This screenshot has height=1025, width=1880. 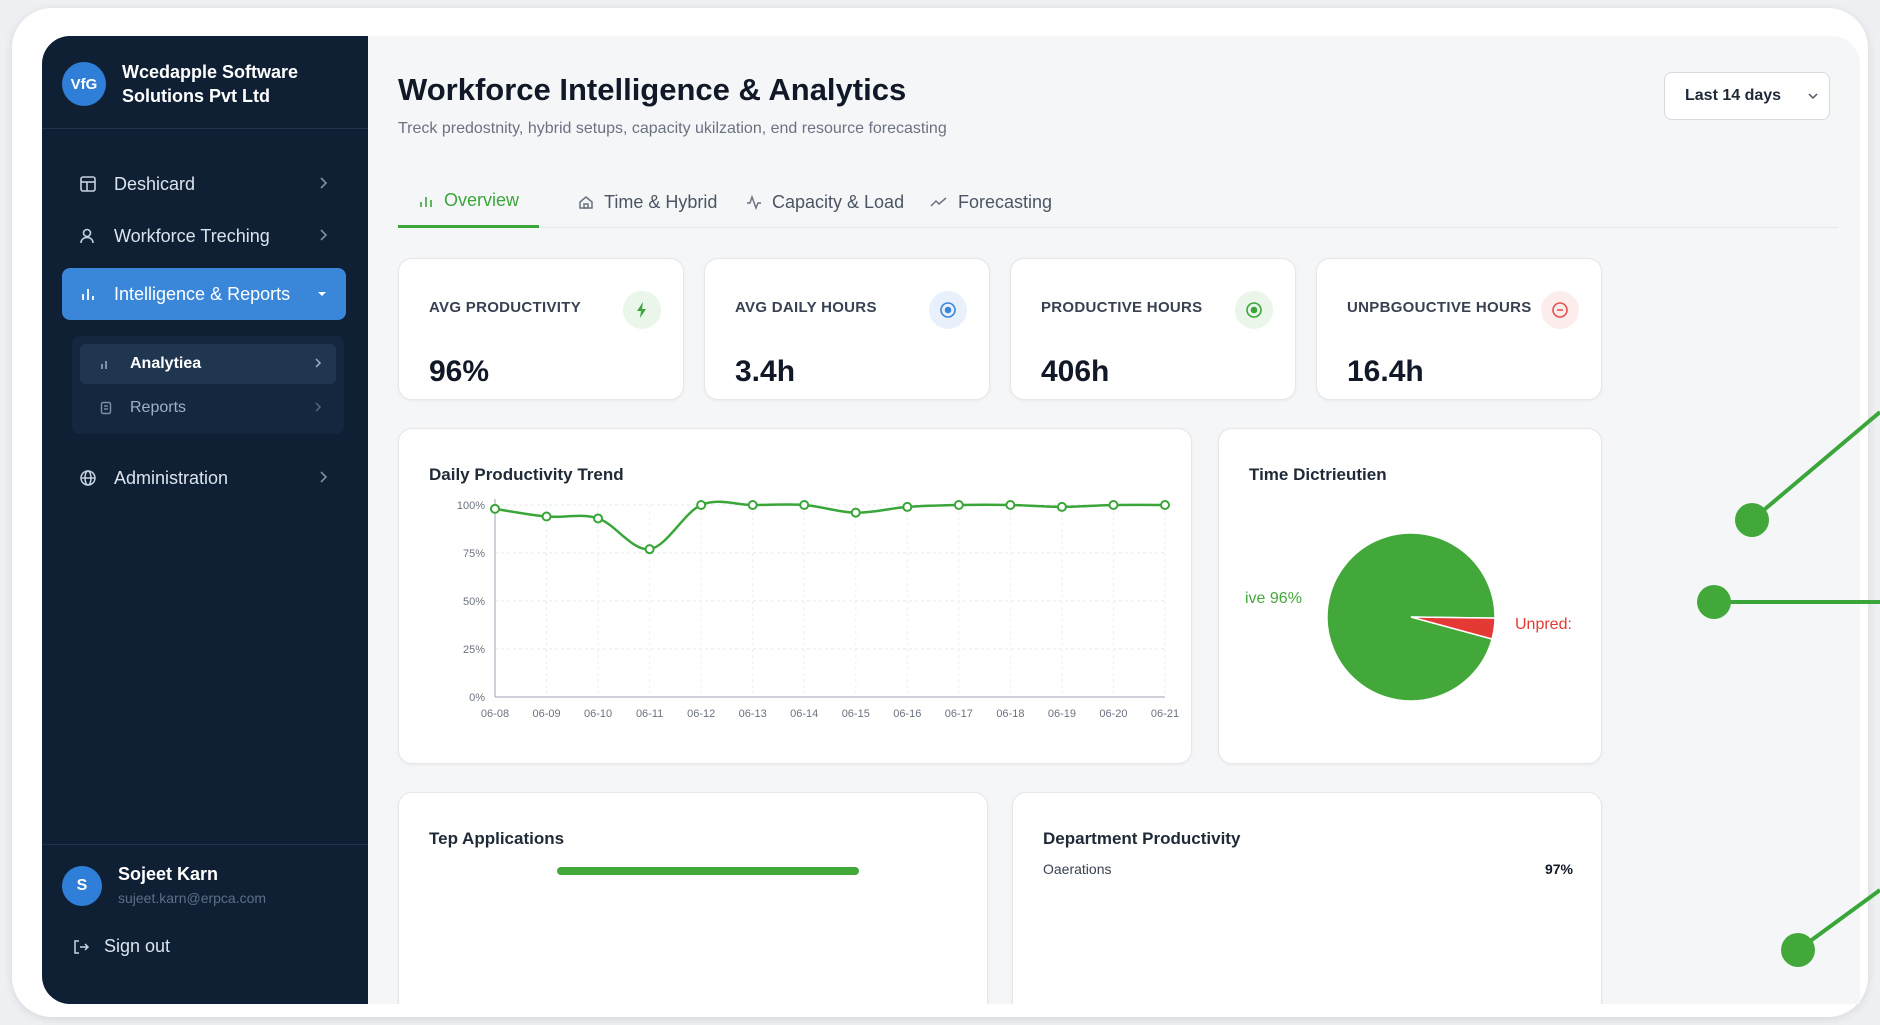 What do you see at coordinates (1153, 329) in the screenshot?
I see `kpi-card-productive-hours: PRODUCTIVE HOURS 406h` at bounding box center [1153, 329].